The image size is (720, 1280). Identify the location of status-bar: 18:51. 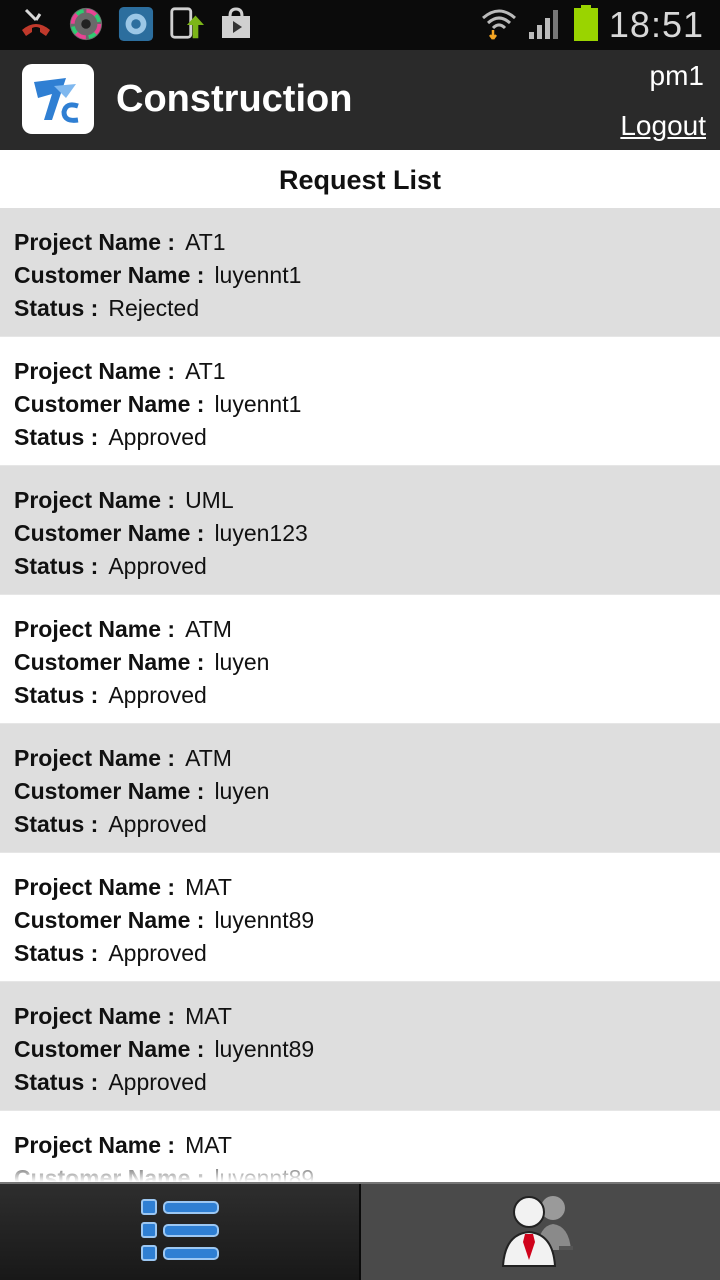
(360, 25).